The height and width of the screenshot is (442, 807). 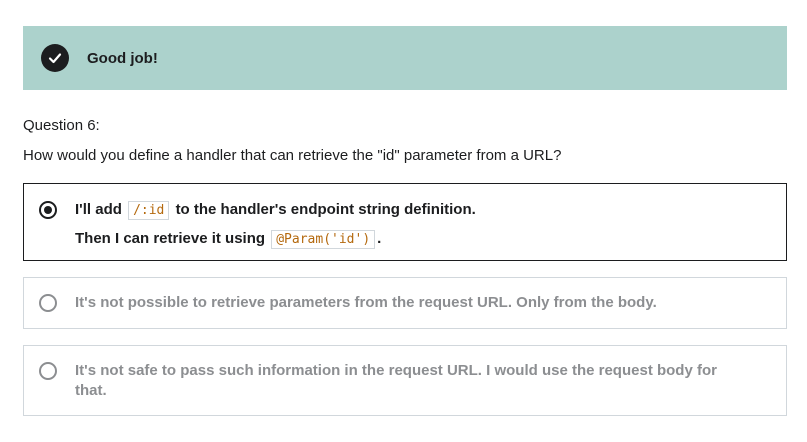 I want to click on result-banner: Good job!, so click(x=405, y=58).